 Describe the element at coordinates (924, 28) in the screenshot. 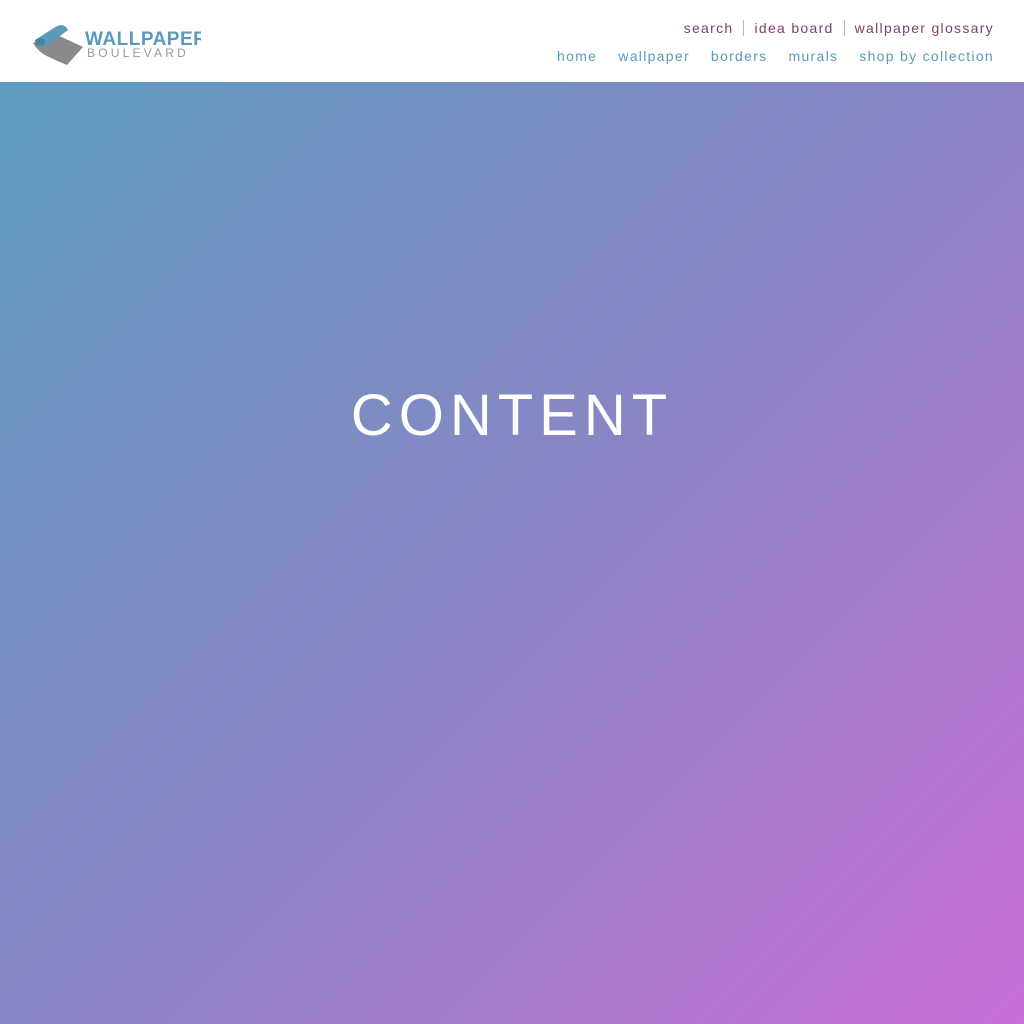

I see `wallpaper-glossary-link: wallpaper glossary` at that location.